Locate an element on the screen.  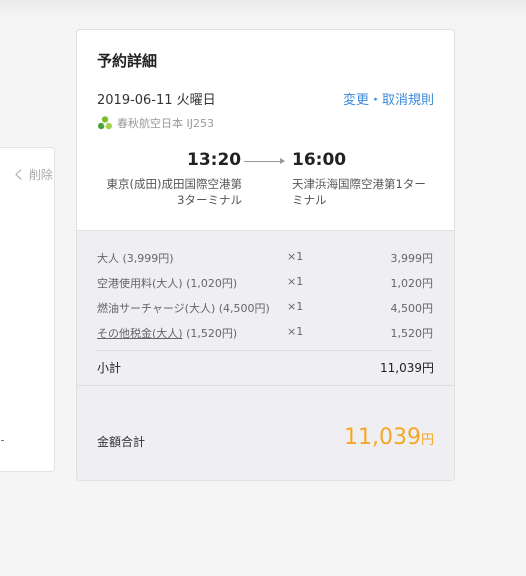
fee-name-suffix: (1,520円) is located at coordinates (210, 333).